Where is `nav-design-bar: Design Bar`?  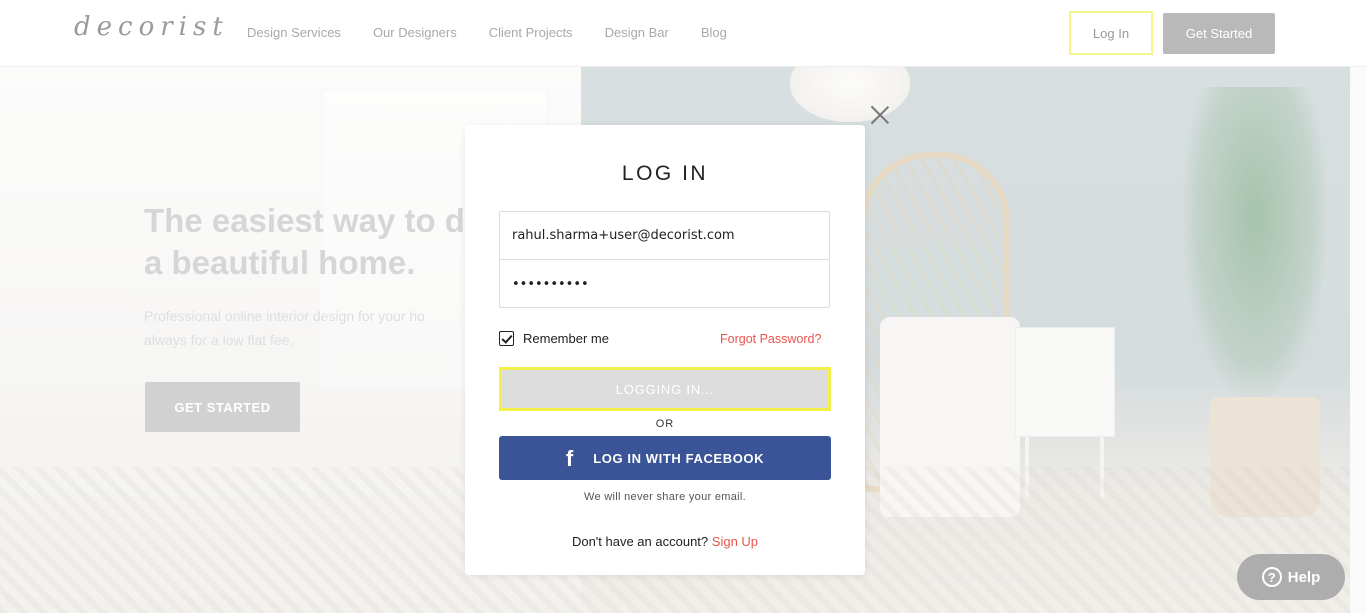
nav-design-bar: Design Bar is located at coordinates (637, 32).